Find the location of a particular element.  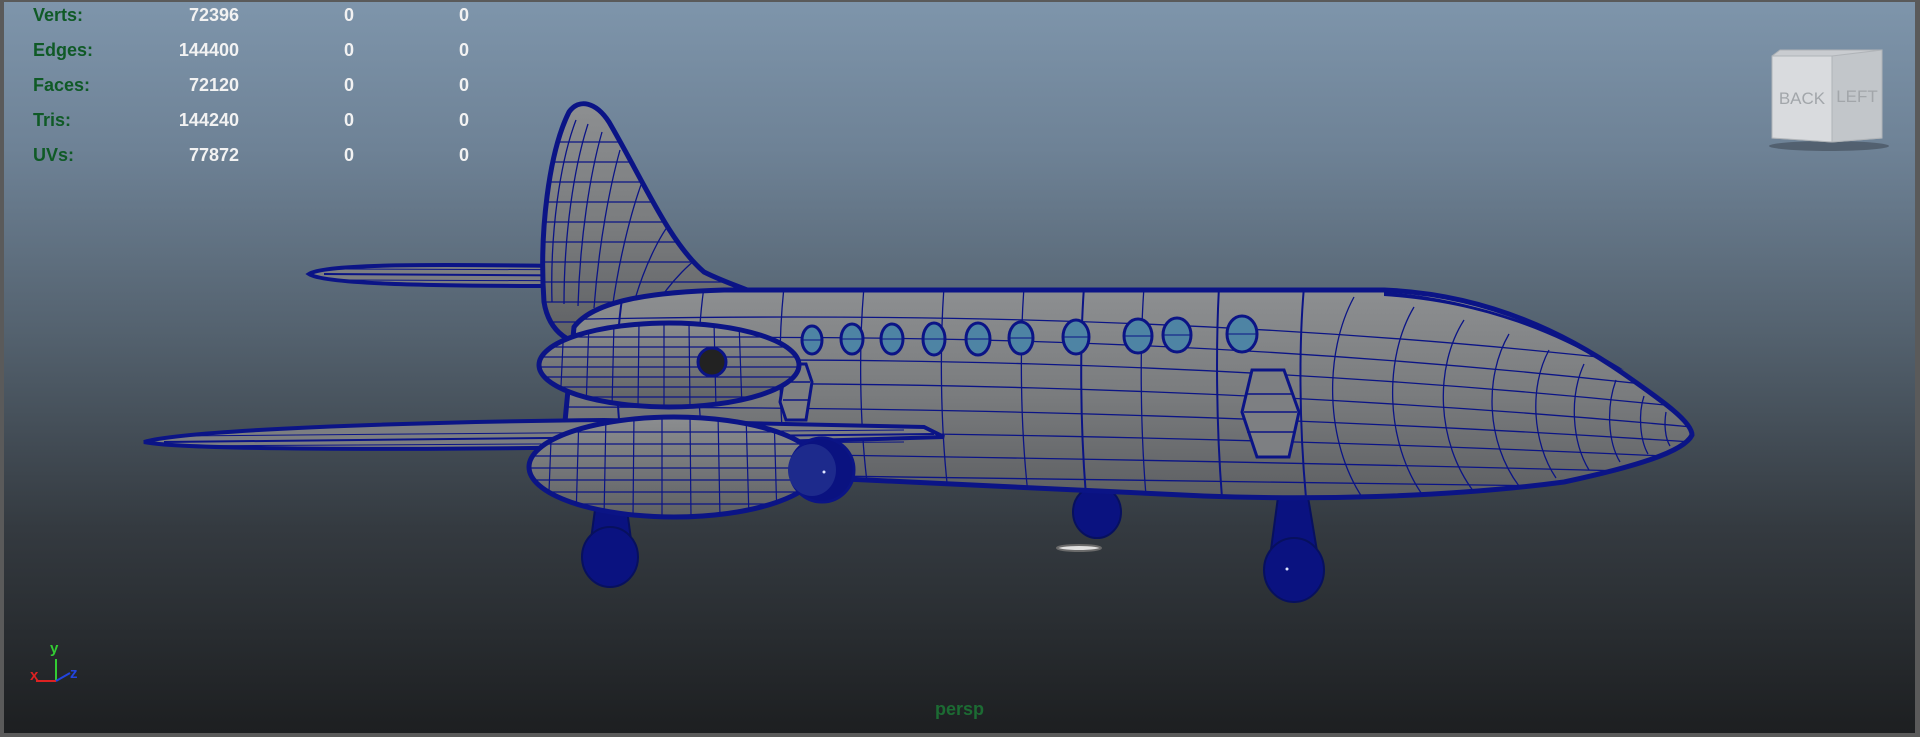

hud-row-tris: Tris: 144240 0 0 is located at coordinates (264, 120).